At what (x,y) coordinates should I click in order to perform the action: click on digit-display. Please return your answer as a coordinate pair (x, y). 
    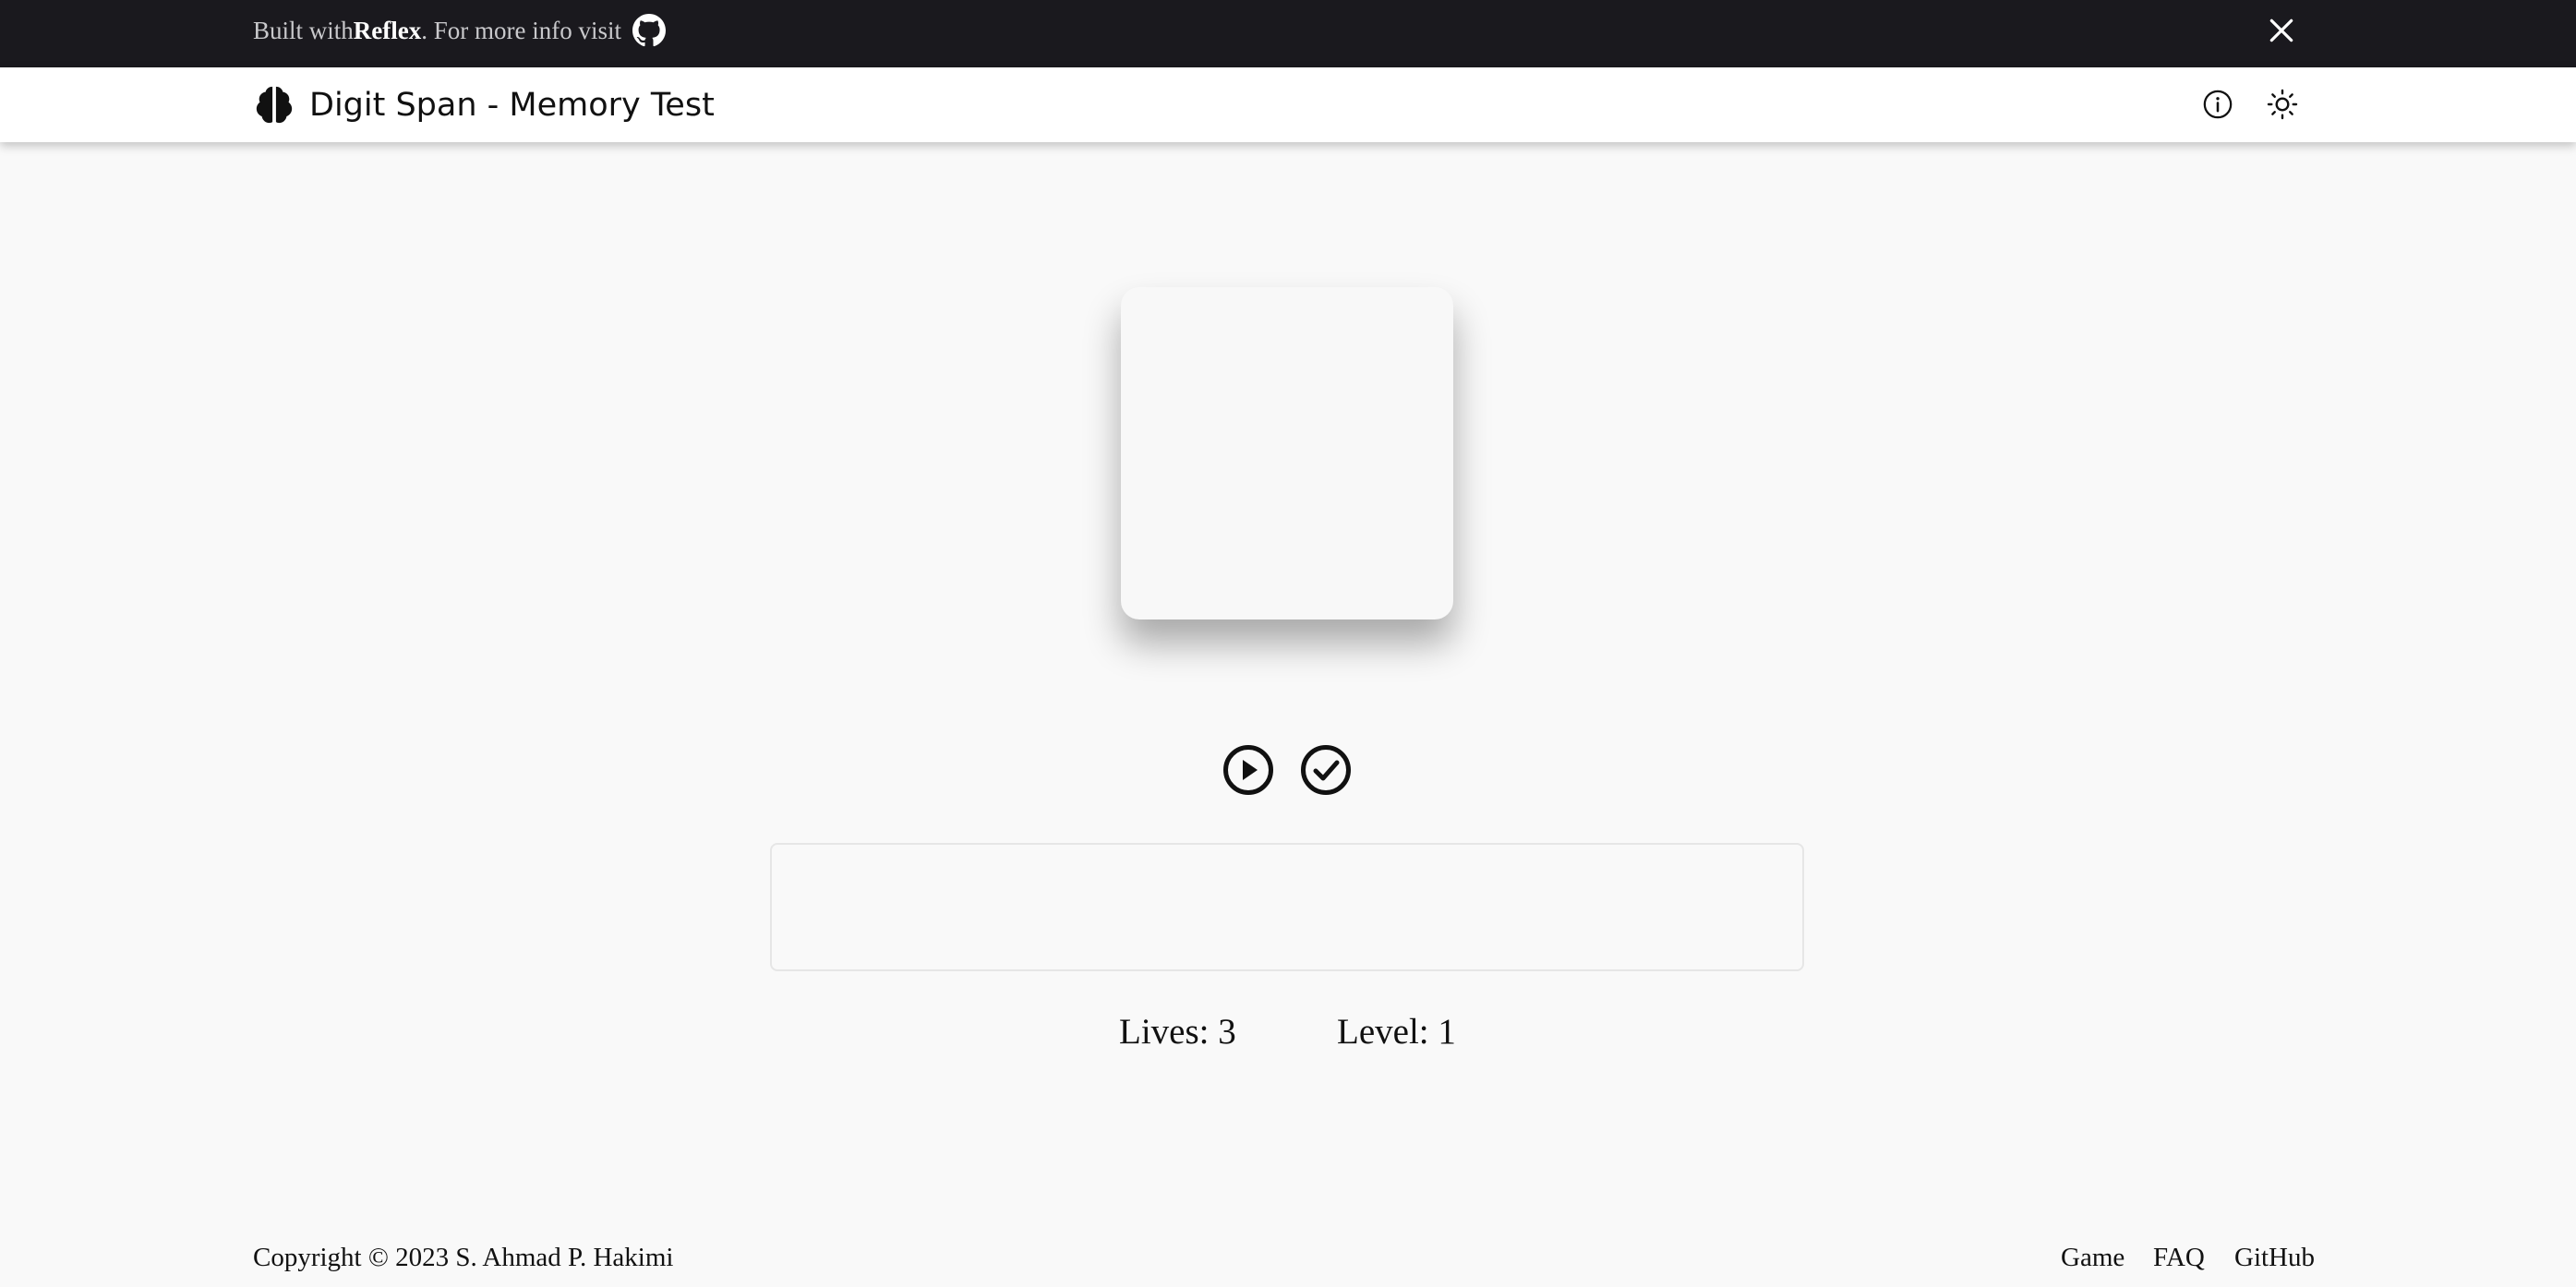
    Looking at the image, I should click on (1287, 453).